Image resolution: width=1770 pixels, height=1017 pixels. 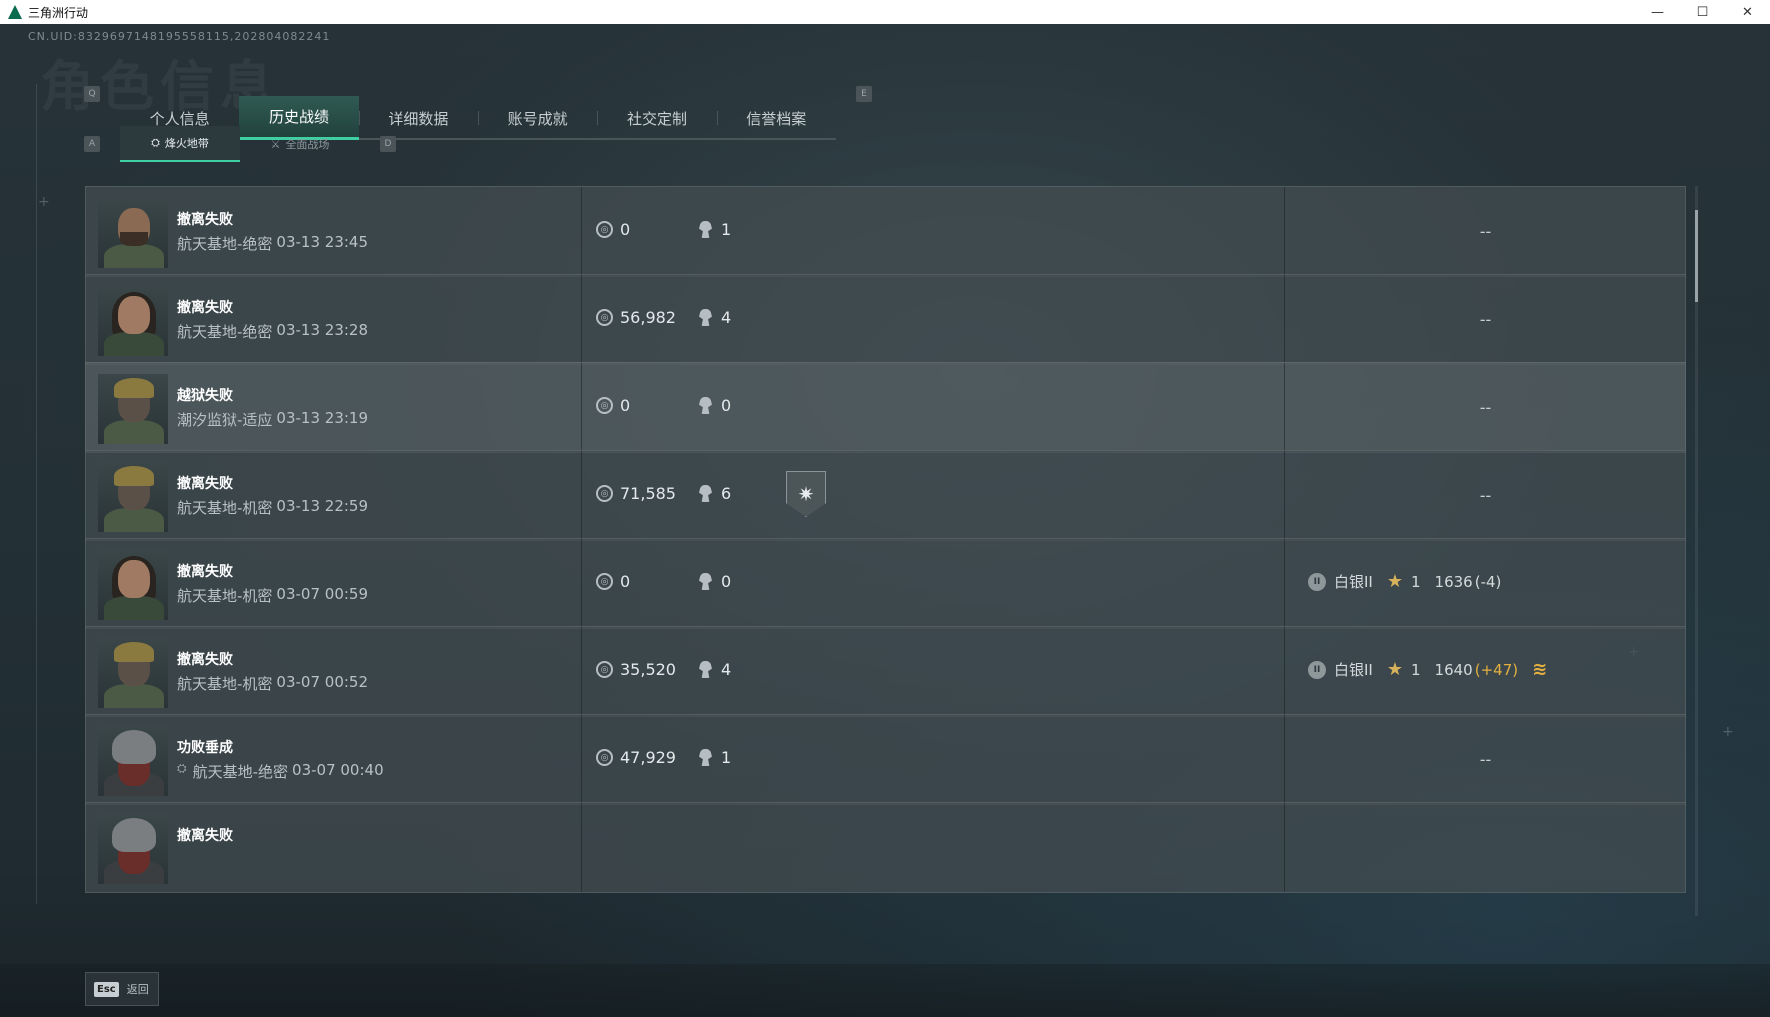 I want to click on match-map-time: 航天基地-机密 03-07 00:59, so click(x=272, y=595).